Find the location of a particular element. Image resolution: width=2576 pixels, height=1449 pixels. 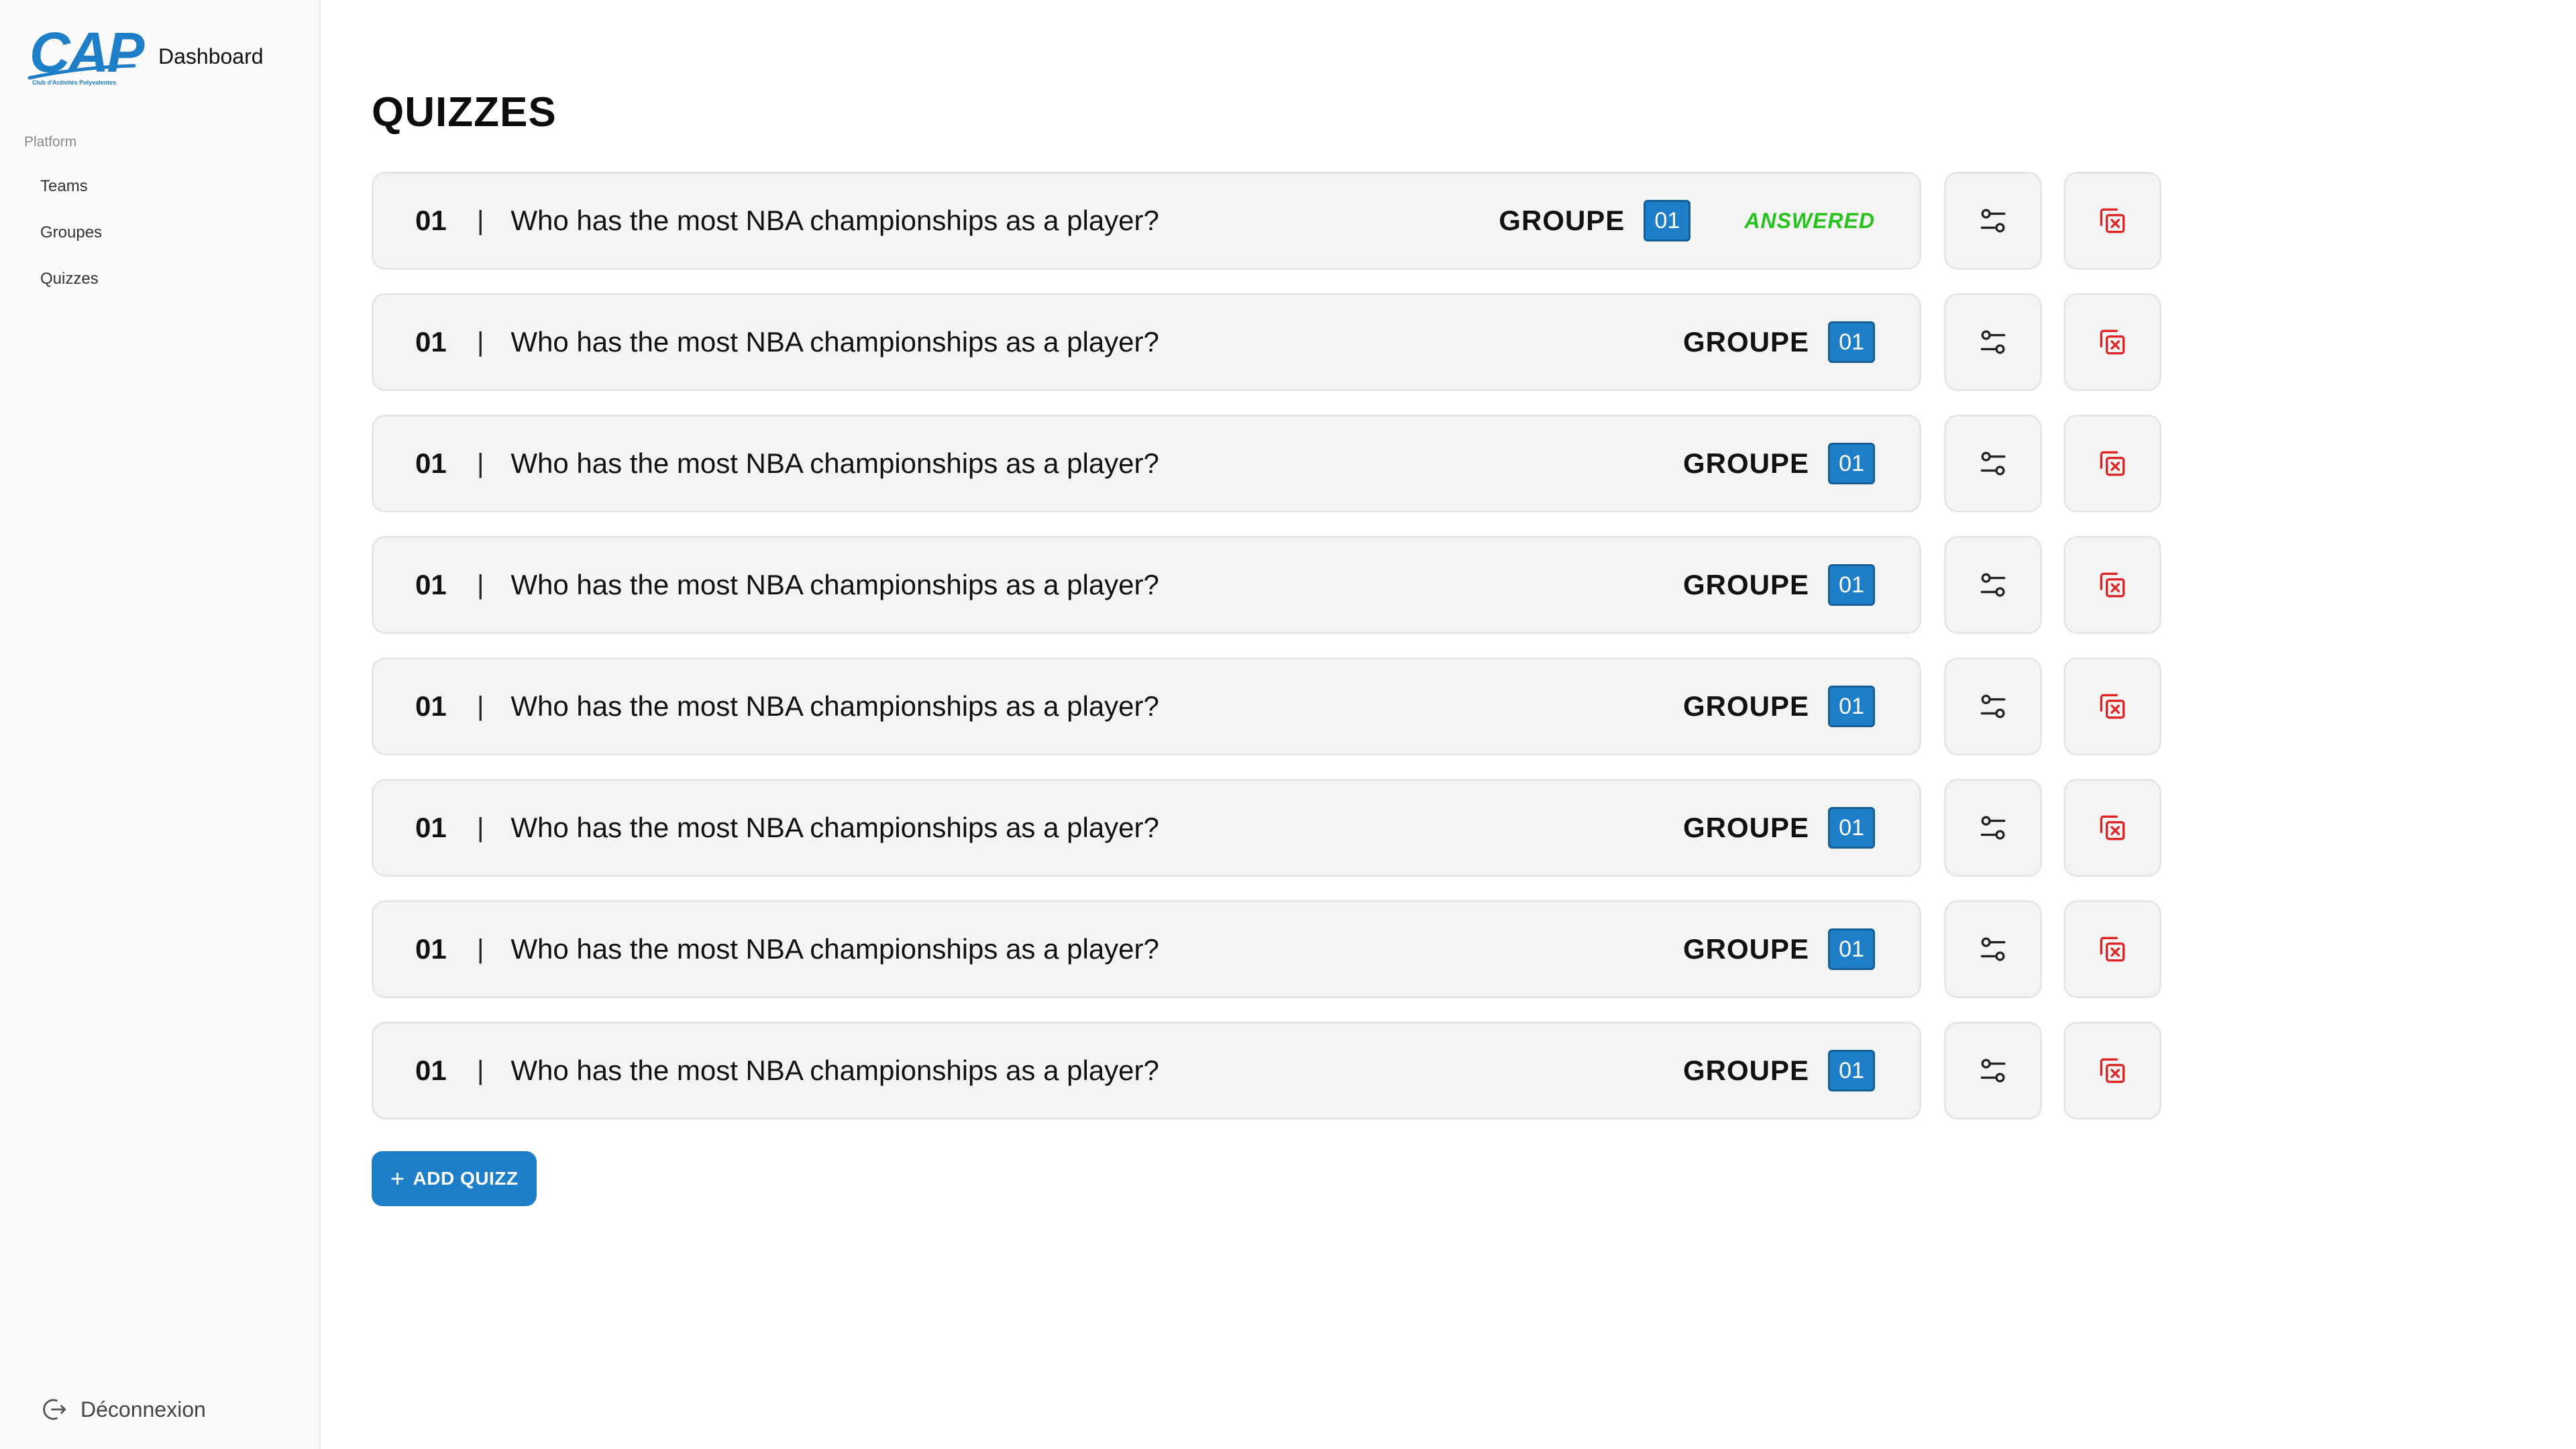

logout-icon is located at coordinates (54, 1409).